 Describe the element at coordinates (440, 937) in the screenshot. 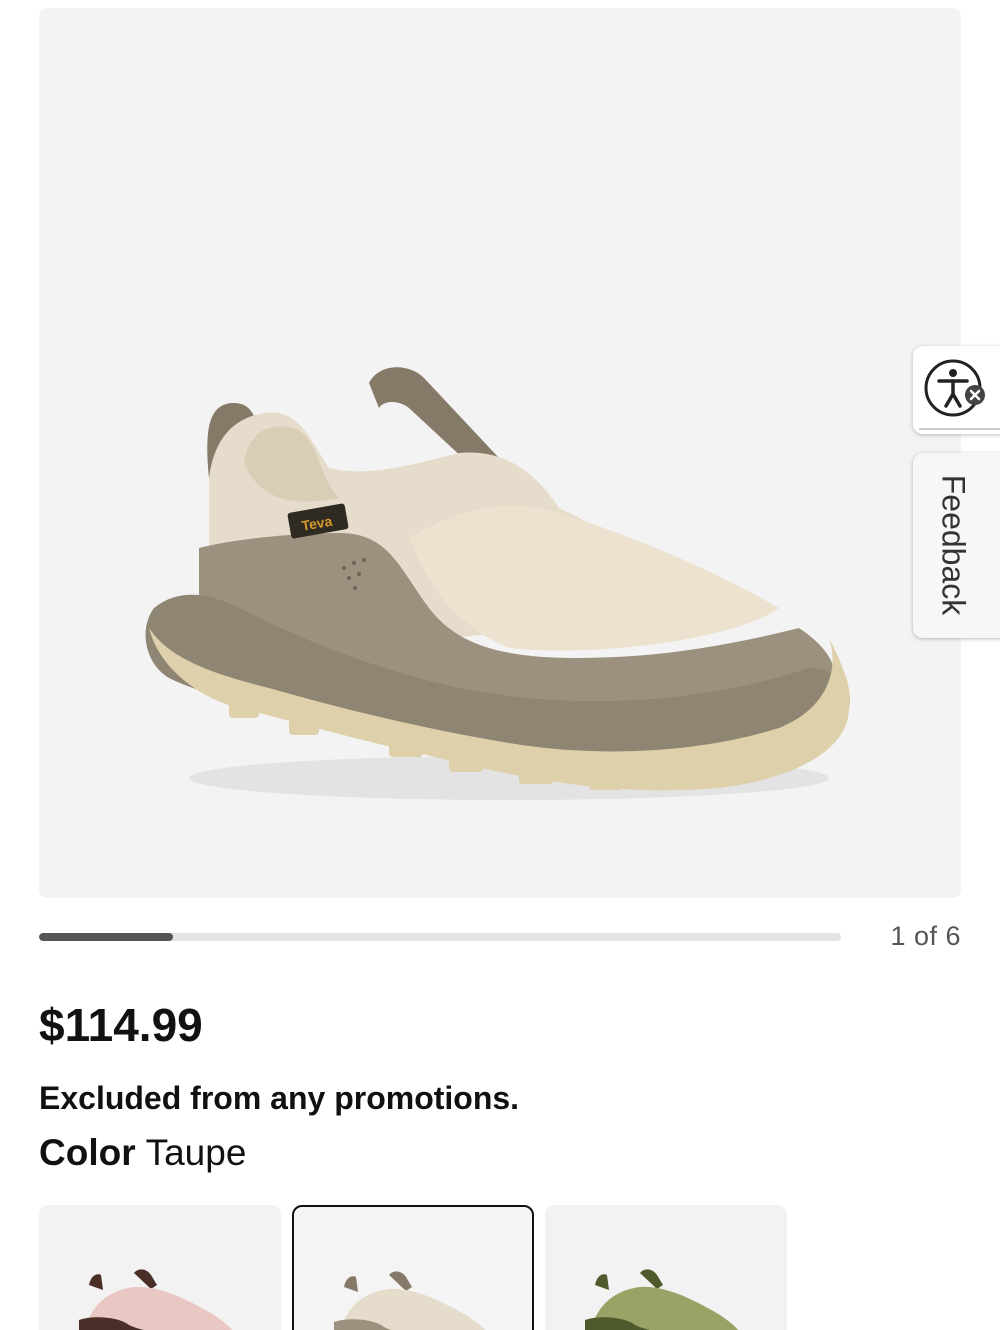

I see `gallery-progress-track` at that location.